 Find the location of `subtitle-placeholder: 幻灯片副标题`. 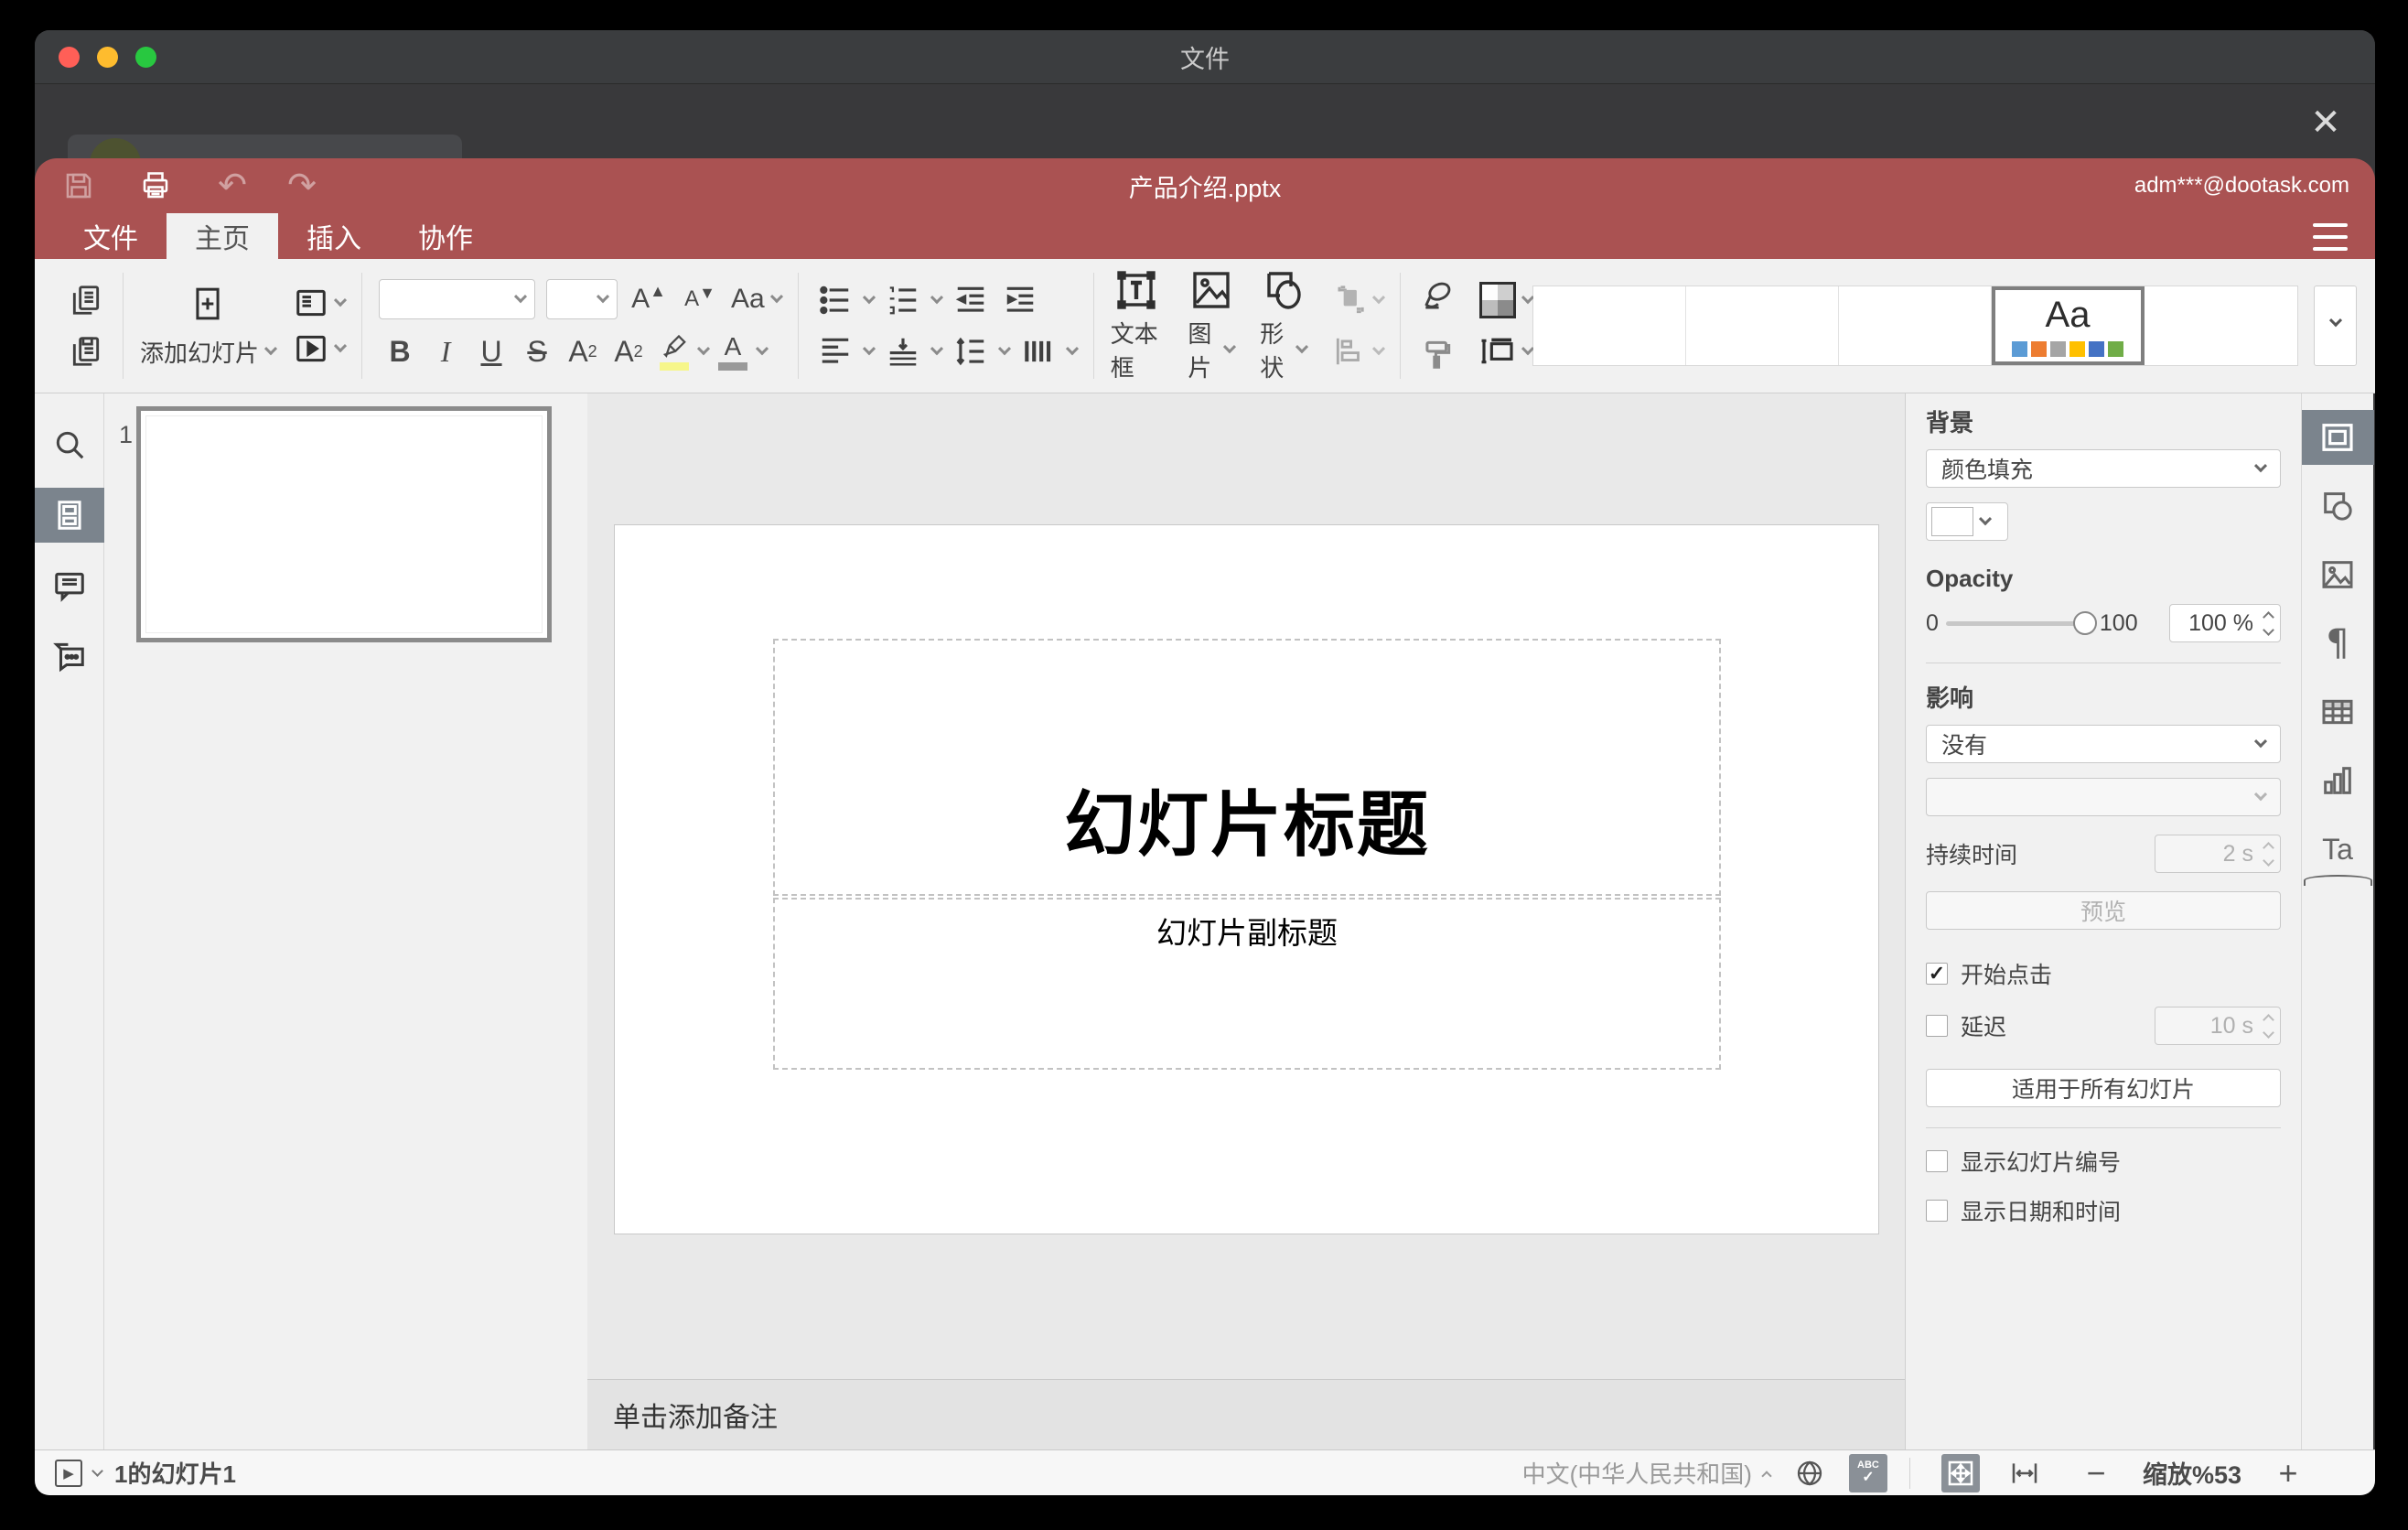

subtitle-placeholder: 幻灯片副标题 is located at coordinates (1247, 984).